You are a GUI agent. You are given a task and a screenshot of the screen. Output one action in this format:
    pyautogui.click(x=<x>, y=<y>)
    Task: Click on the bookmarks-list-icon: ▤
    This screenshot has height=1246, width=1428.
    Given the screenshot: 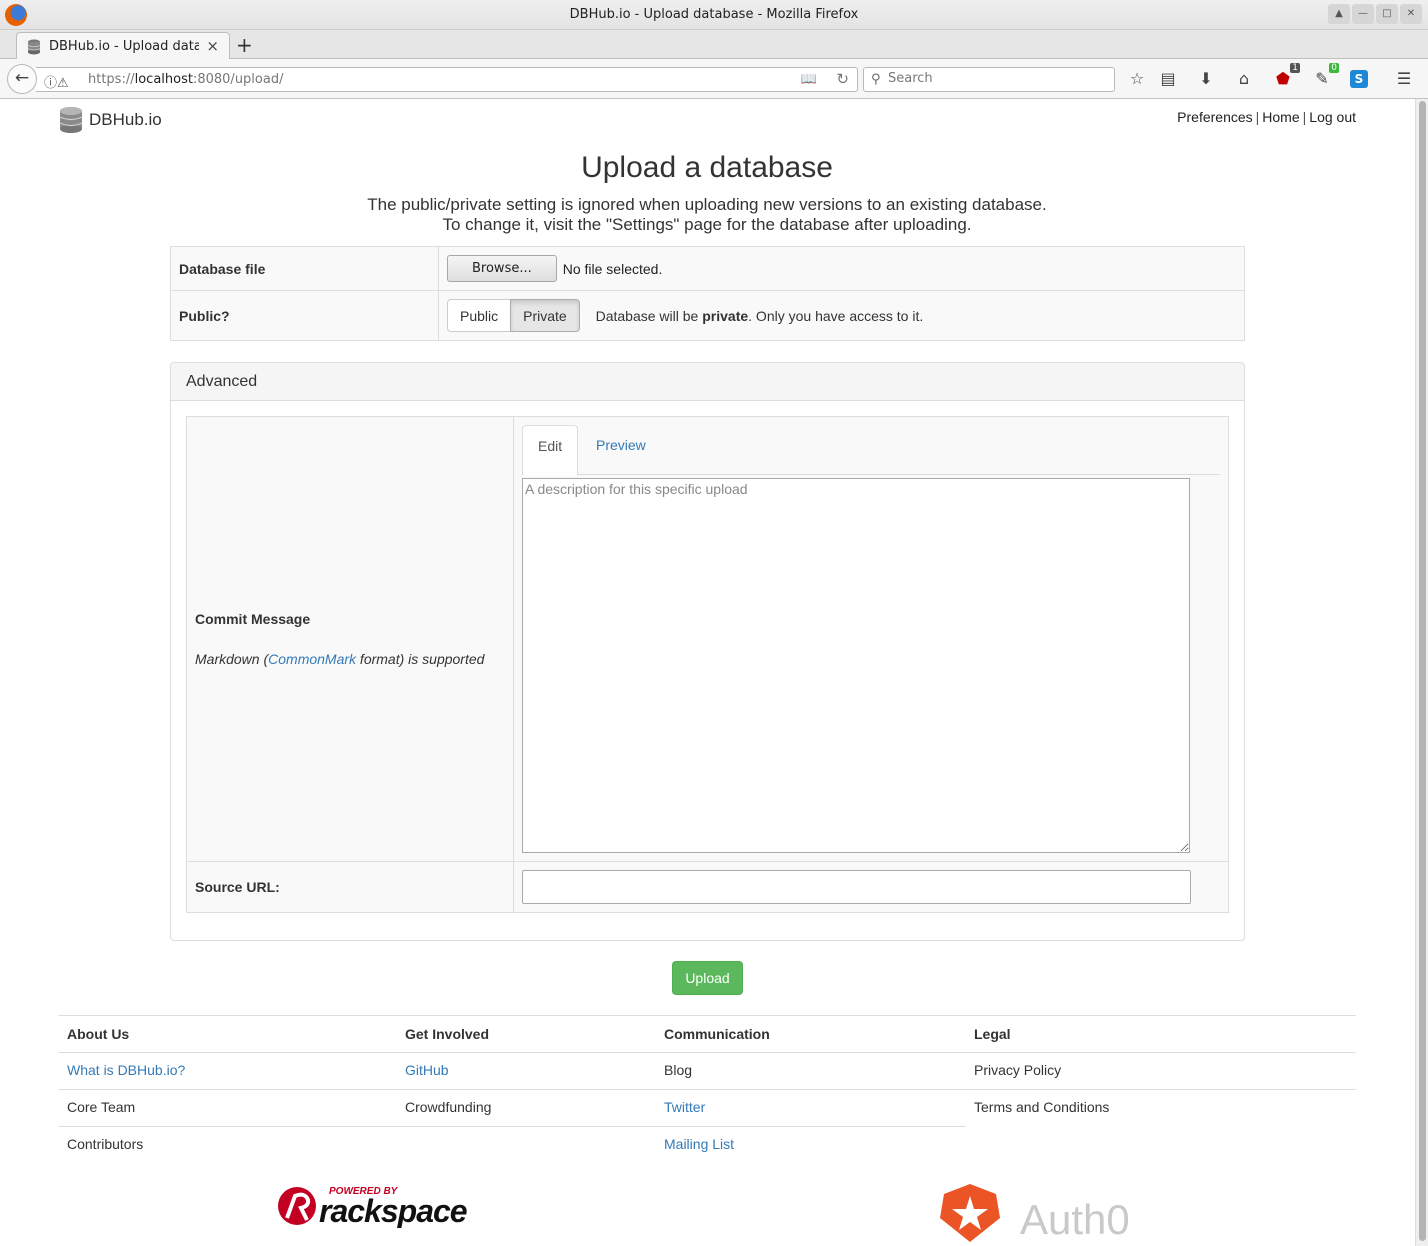 What is the action you would take?
    pyautogui.click(x=1168, y=79)
    